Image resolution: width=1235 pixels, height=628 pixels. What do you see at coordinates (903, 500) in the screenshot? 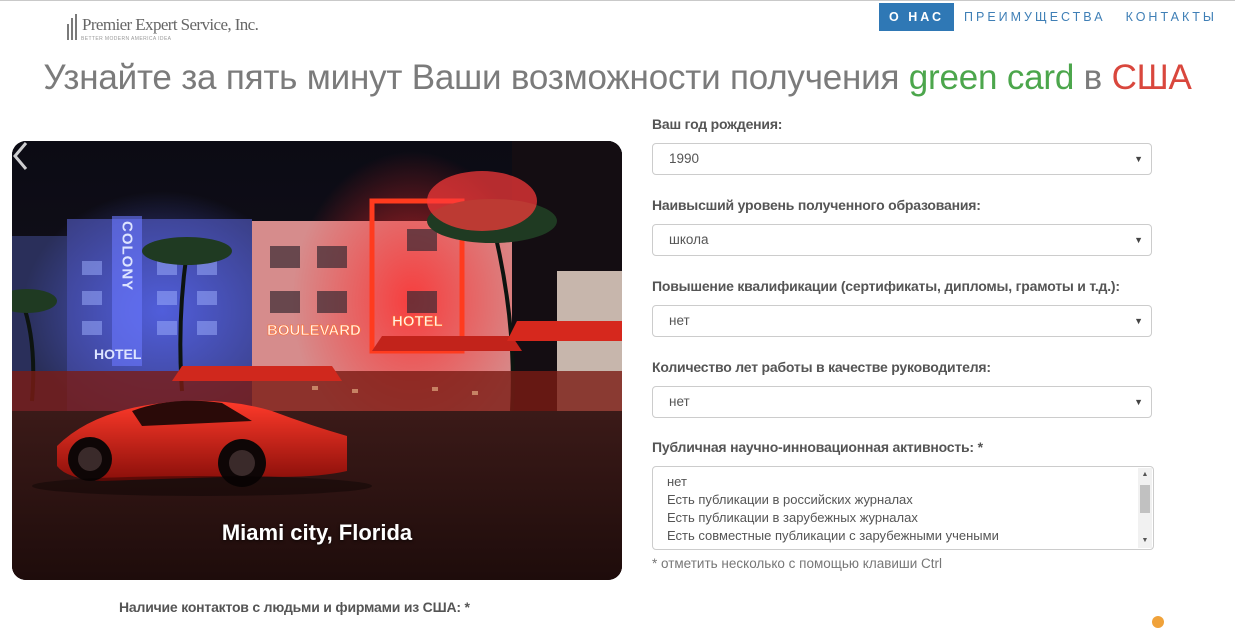
I see `research-option: Есть публикации в российских журналах` at bounding box center [903, 500].